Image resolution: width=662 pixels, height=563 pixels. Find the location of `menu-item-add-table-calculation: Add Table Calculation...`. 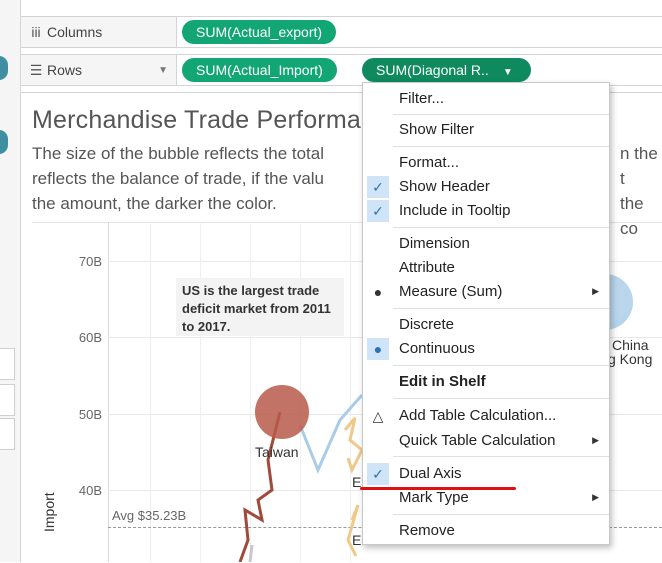

menu-item-add-table-calculation: Add Table Calculation... is located at coordinates (477, 415).